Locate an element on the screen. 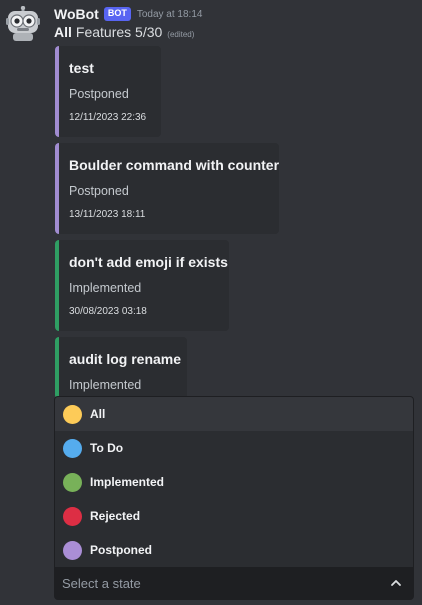 This screenshot has width=422, height=605. option-rejected: Rejected is located at coordinates (234, 516).